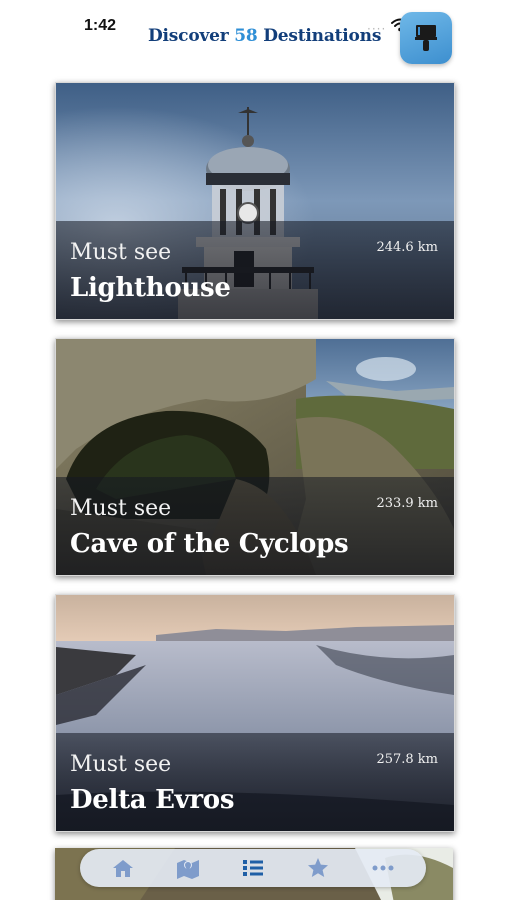  I want to click on tab-more, so click(383, 868).